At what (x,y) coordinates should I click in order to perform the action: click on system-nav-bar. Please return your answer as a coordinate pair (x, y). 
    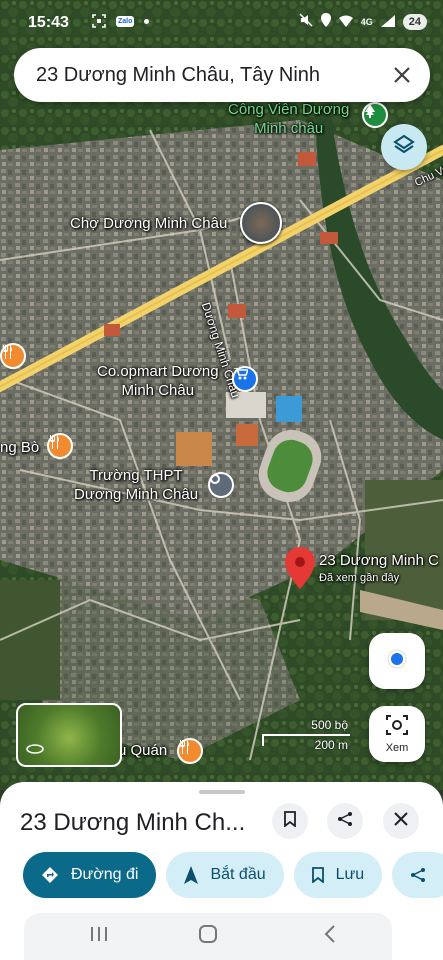
    Looking at the image, I should click on (208, 936).